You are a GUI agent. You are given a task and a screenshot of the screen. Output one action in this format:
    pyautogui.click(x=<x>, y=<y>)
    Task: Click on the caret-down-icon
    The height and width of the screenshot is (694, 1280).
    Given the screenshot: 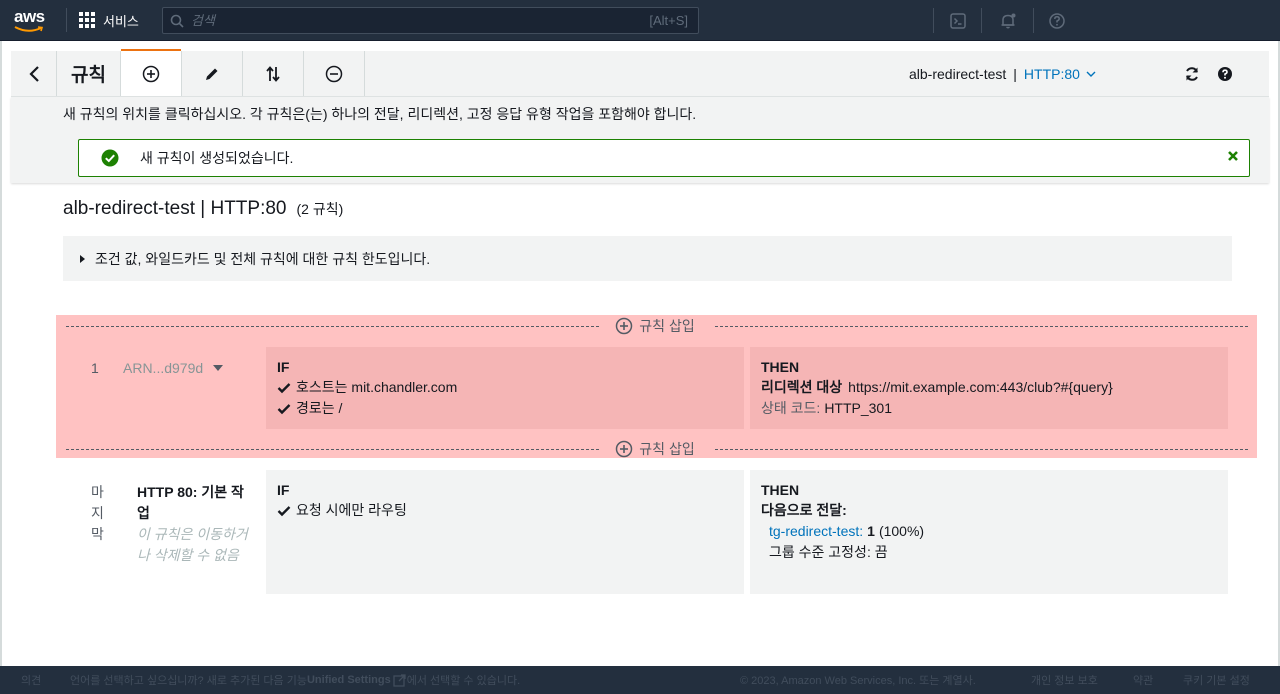 What is the action you would take?
    pyautogui.click(x=218, y=368)
    